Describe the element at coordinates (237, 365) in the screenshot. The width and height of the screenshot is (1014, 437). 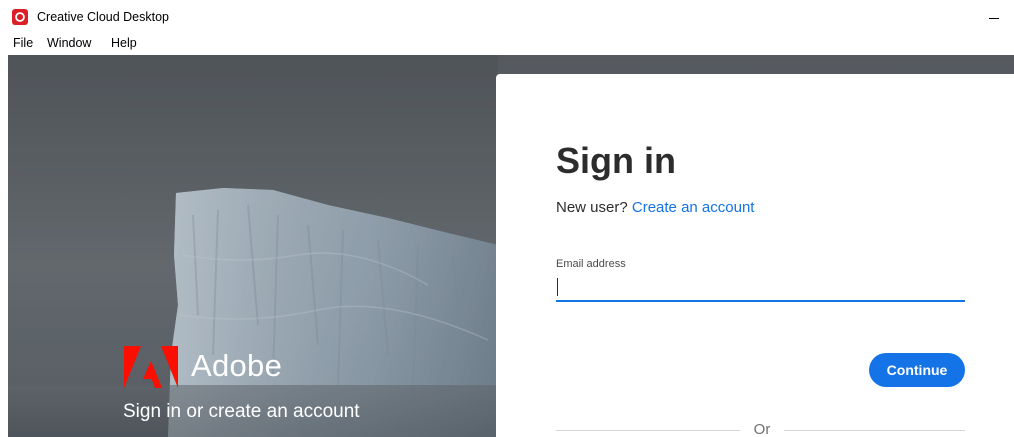
I see `adobe-wordmark: Adobe` at that location.